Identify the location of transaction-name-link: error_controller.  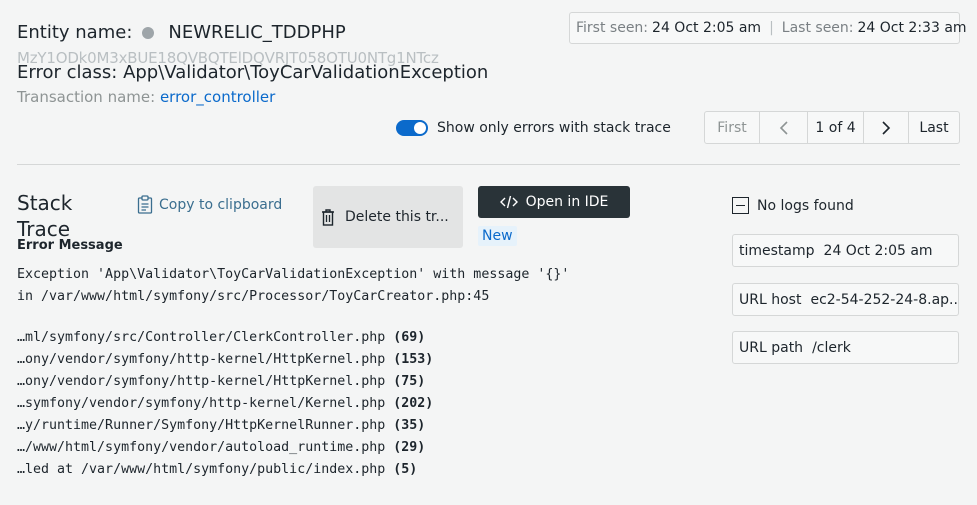
(217, 97).